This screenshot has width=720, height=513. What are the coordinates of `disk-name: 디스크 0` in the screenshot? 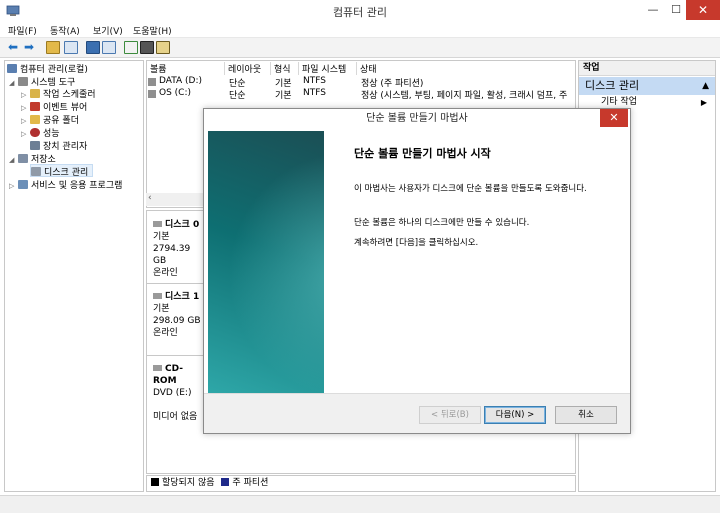 It's located at (182, 225).